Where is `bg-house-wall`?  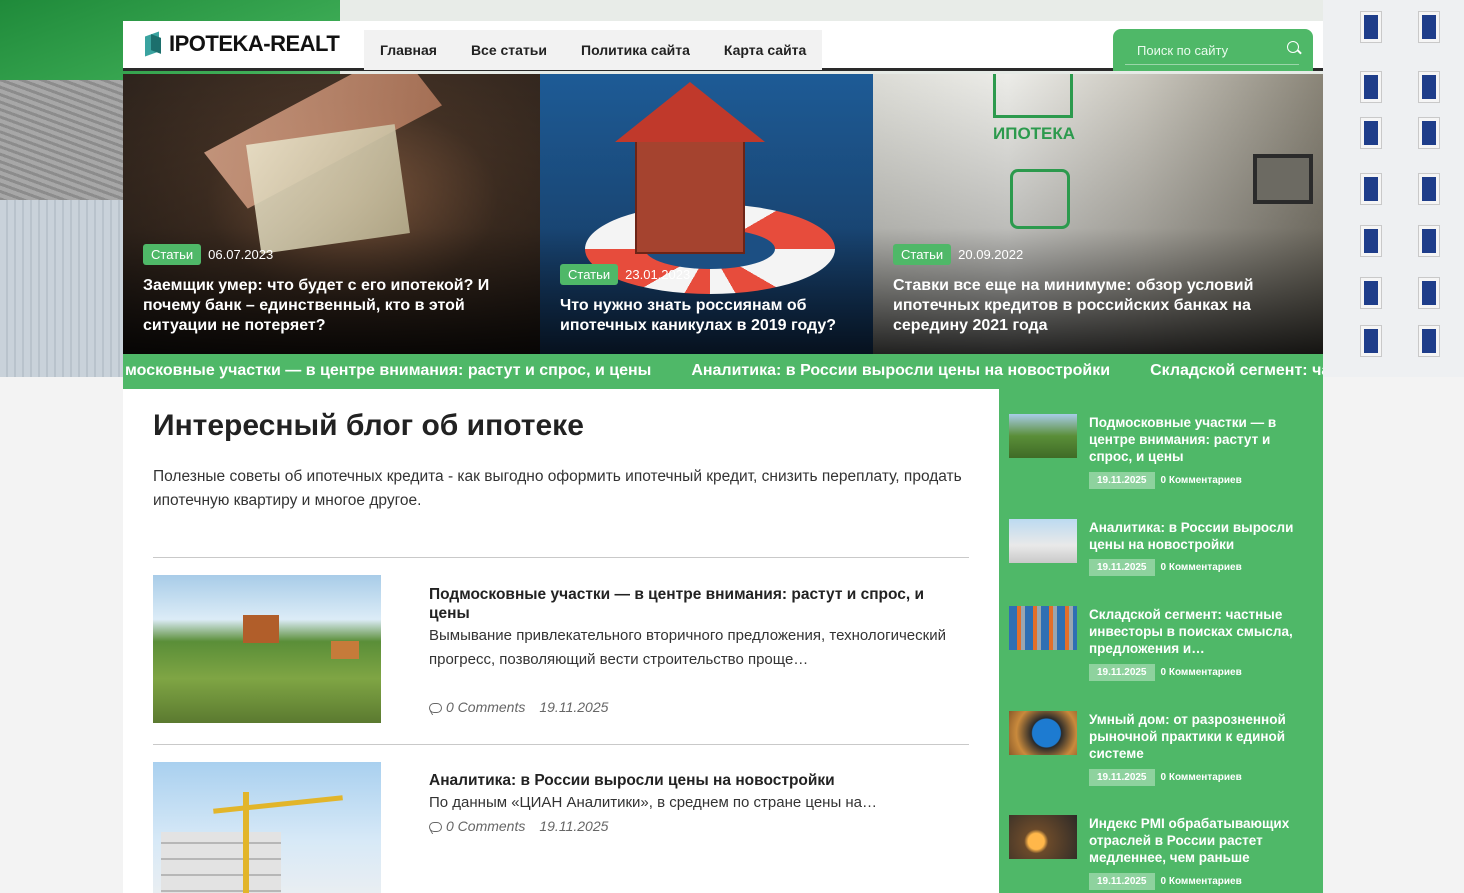
bg-house-wall is located at coordinates (61, 288).